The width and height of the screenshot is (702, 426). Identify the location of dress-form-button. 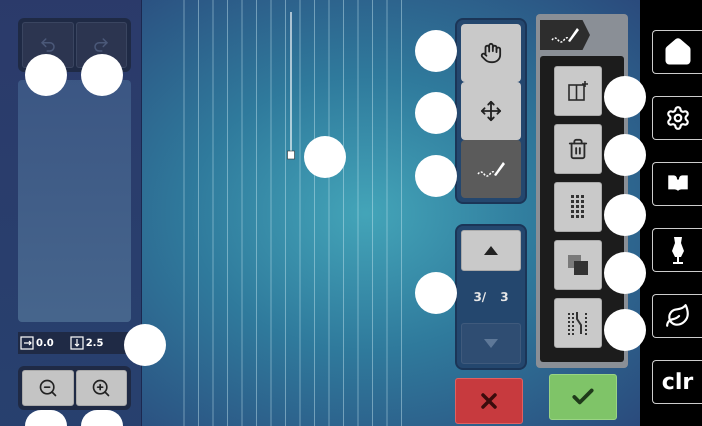
(677, 250).